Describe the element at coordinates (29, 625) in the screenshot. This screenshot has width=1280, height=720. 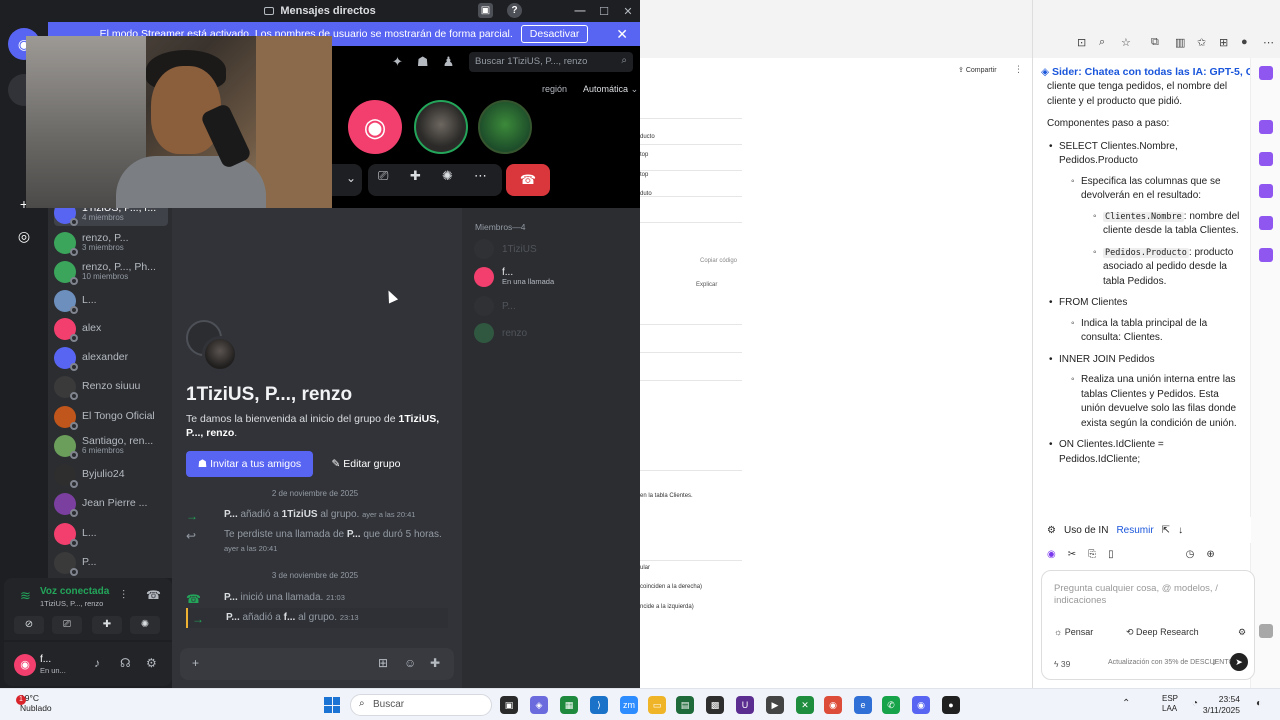
I see `camera-off-button: ⊘` at that location.